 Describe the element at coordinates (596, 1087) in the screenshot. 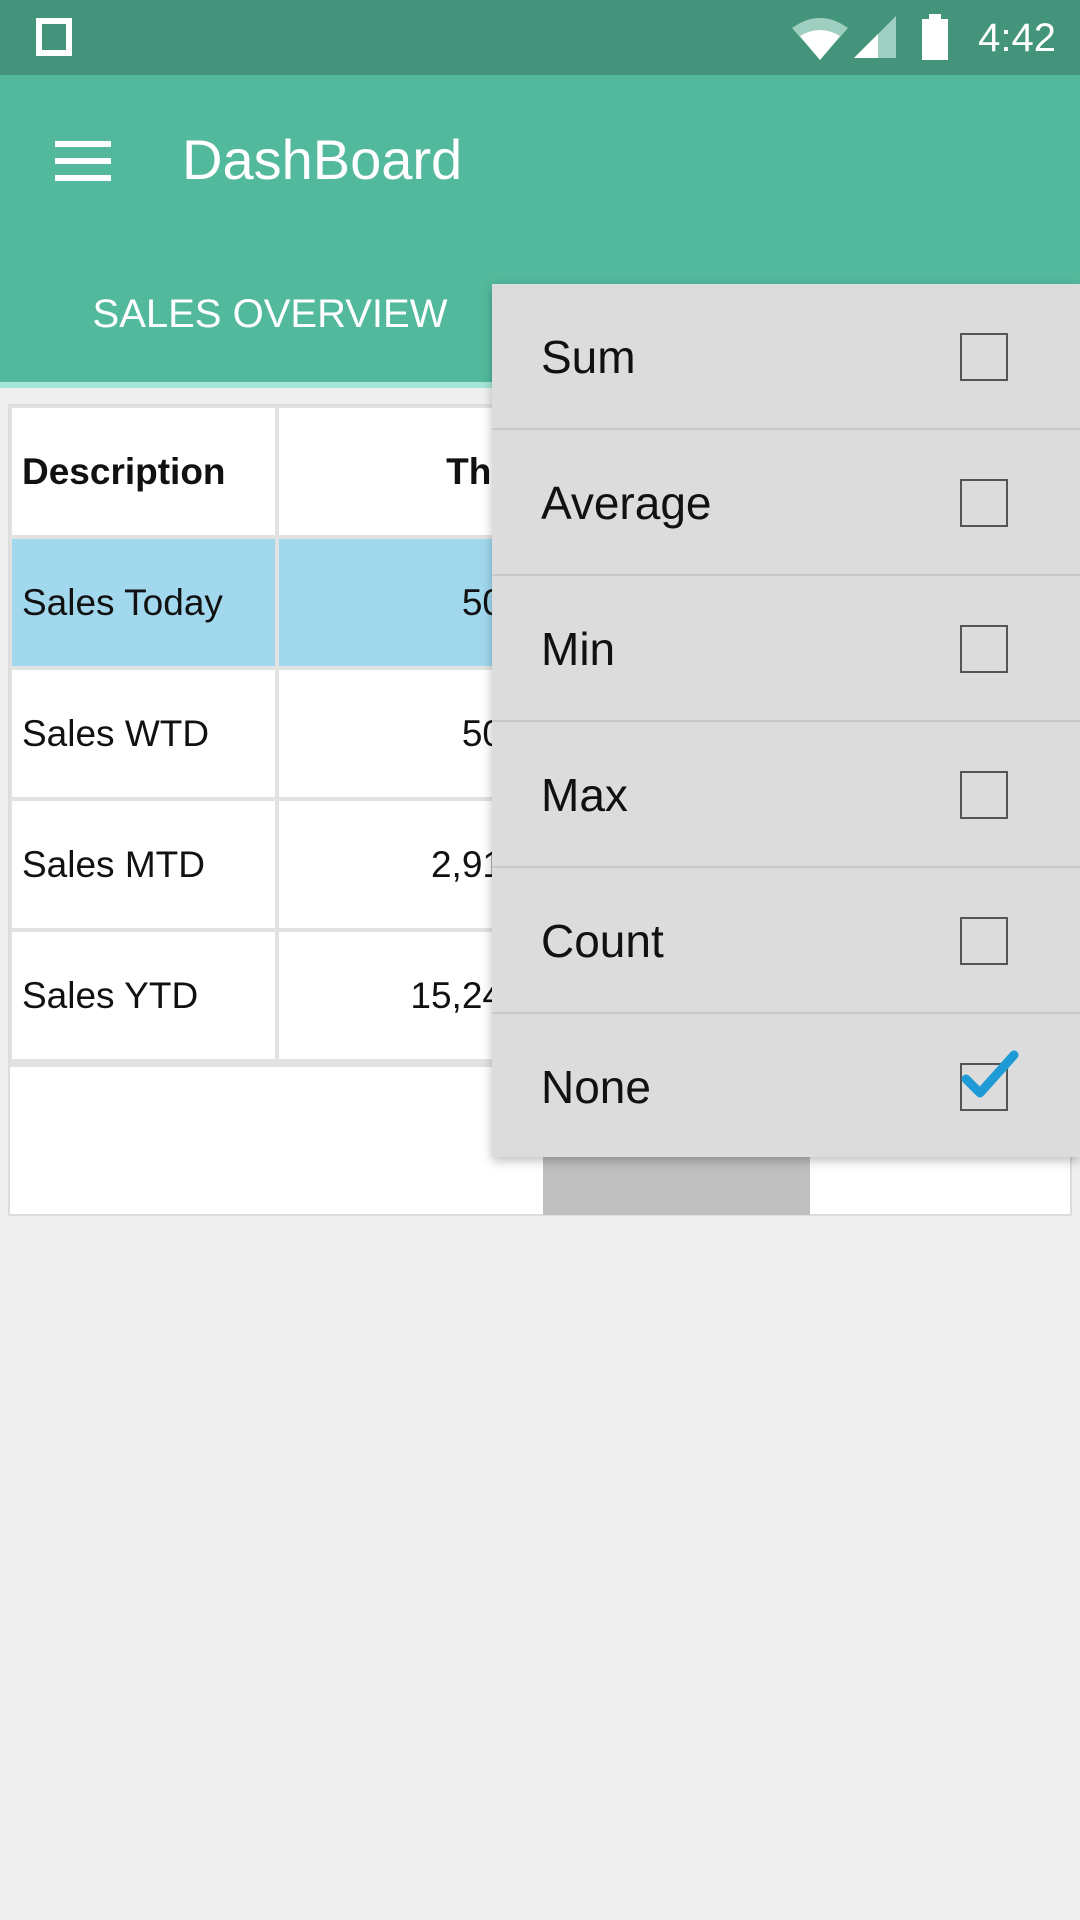

I see `menu-item-label: None` at that location.